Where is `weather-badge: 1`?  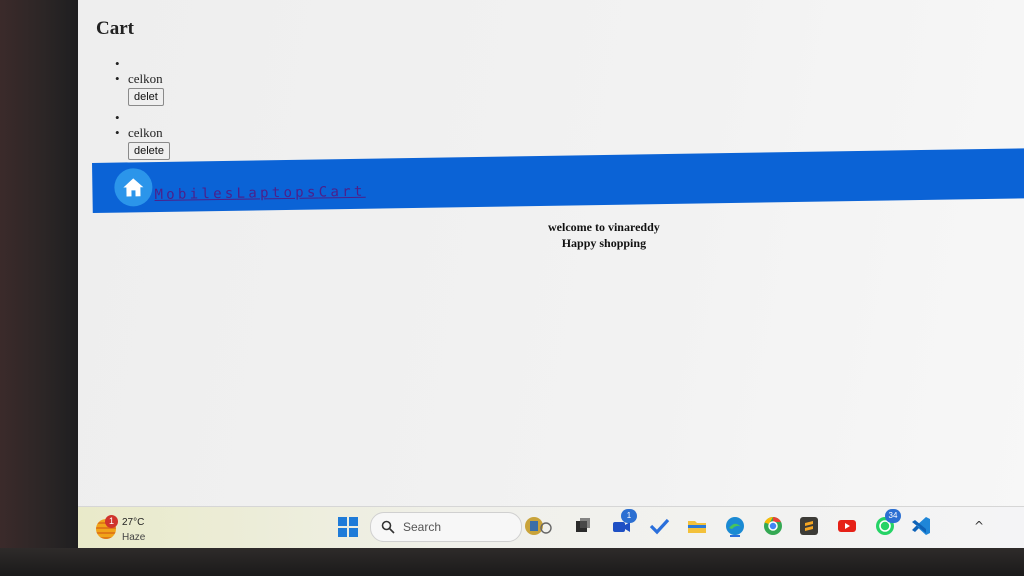
weather-badge: 1 is located at coordinates (111, 521).